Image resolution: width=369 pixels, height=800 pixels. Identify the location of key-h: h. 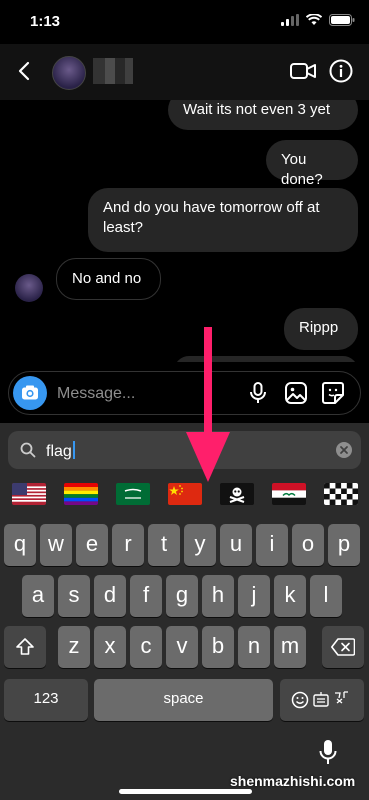
(218, 596).